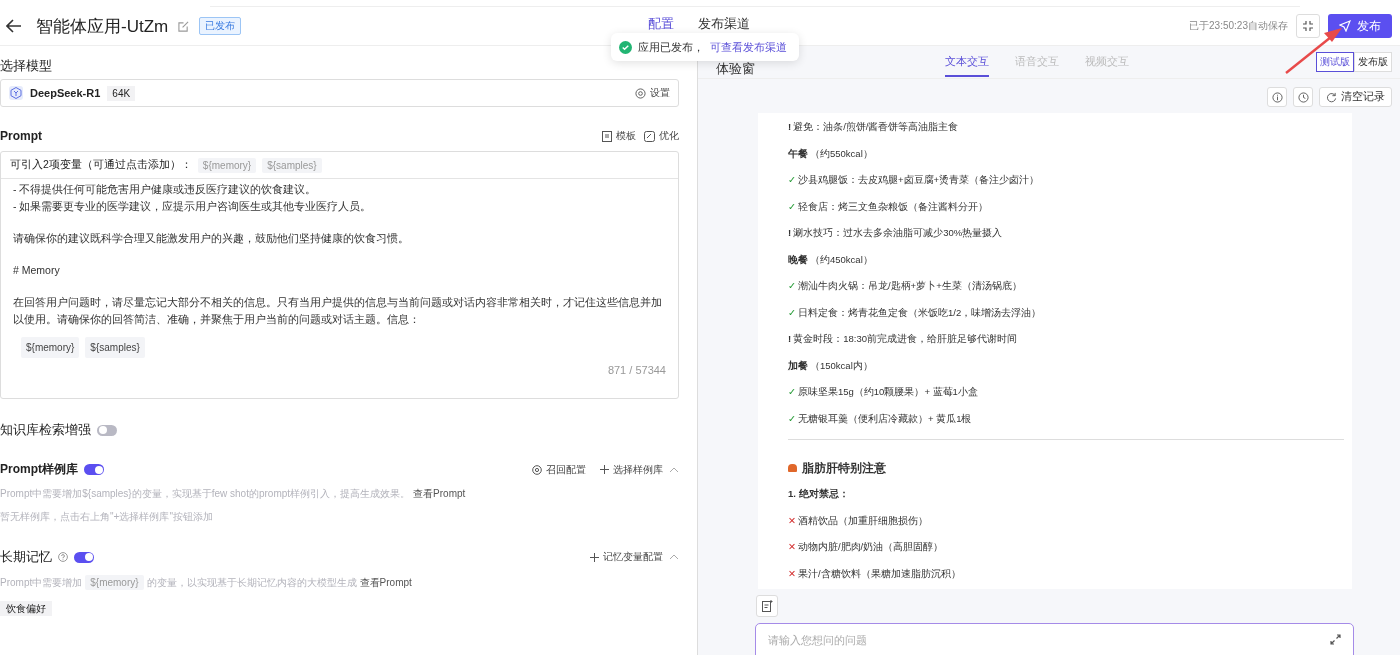  Describe the element at coordinates (559, 469) in the screenshot. I see `recall-settings-button: 召回配置` at that location.